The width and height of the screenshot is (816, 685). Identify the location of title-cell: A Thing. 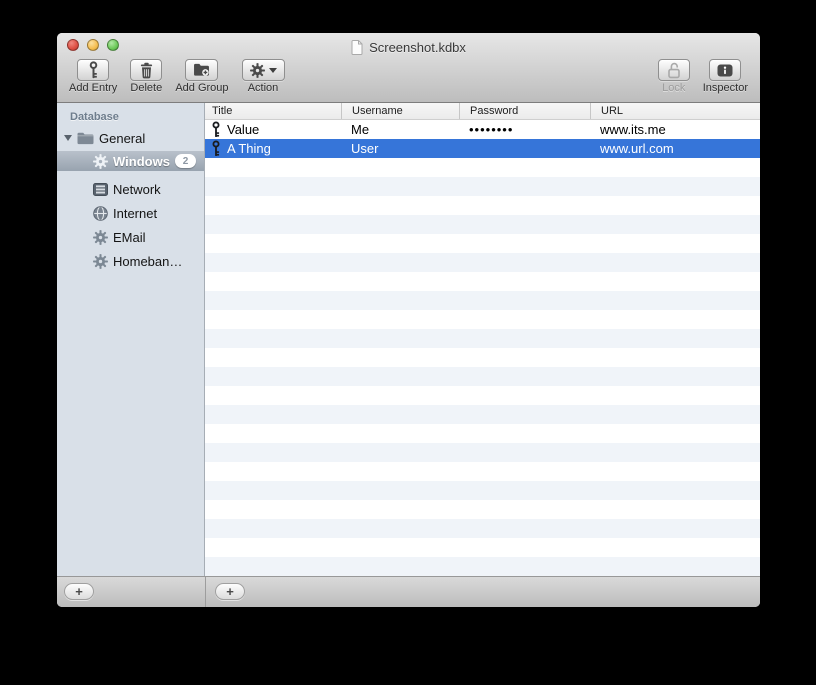
(273, 148).